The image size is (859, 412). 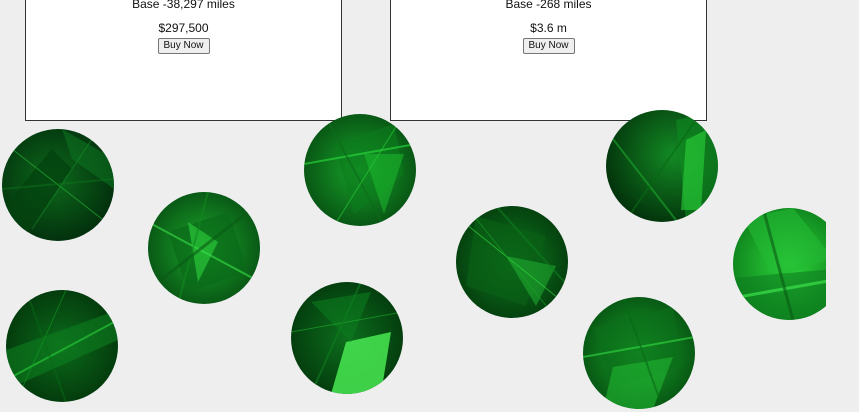 What do you see at coordinates (183, 28) in the screenshot?
I see `listing-price: $297,500` at bounding box center [183, 28].